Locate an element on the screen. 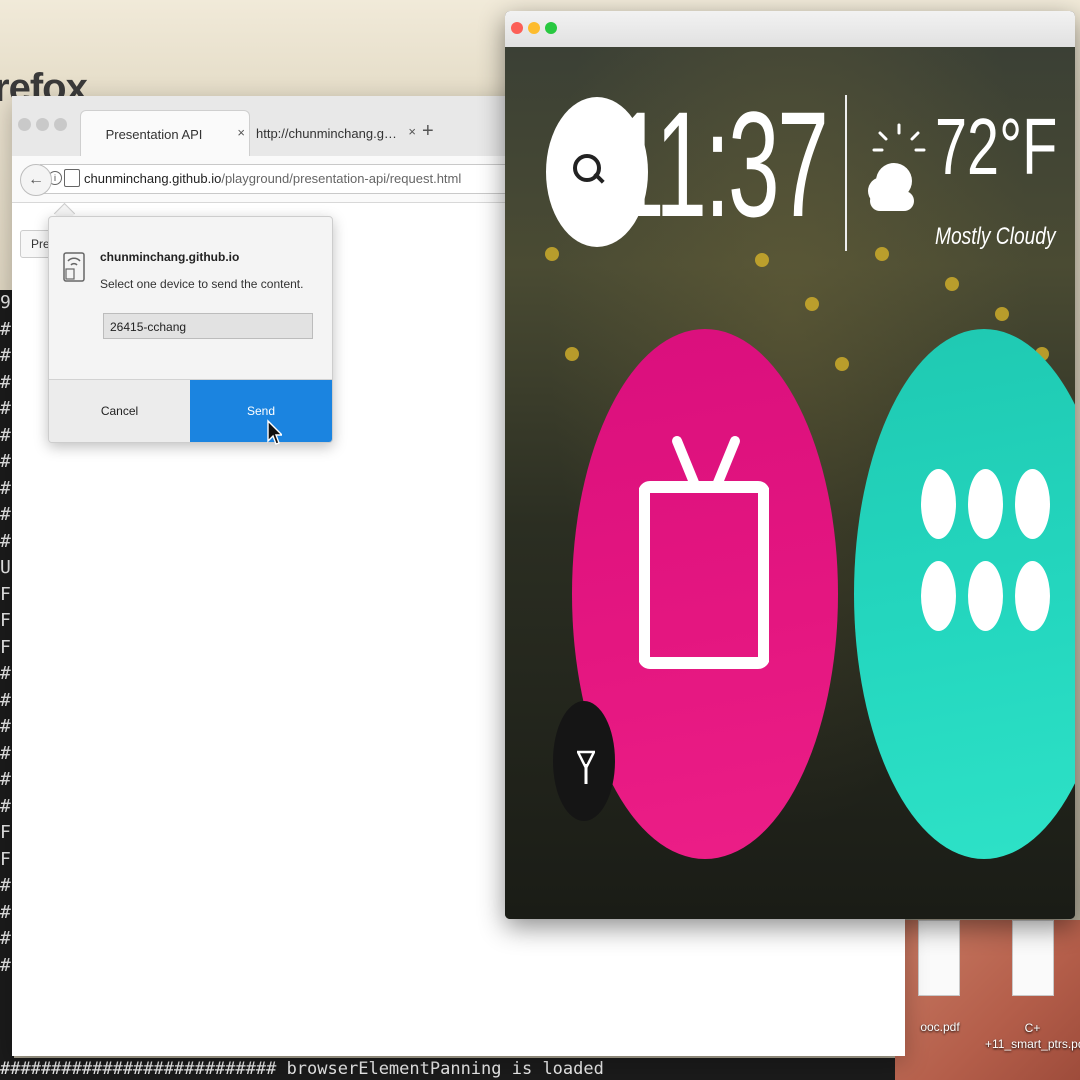  send-button: Send is located at coordinates (261, 411).